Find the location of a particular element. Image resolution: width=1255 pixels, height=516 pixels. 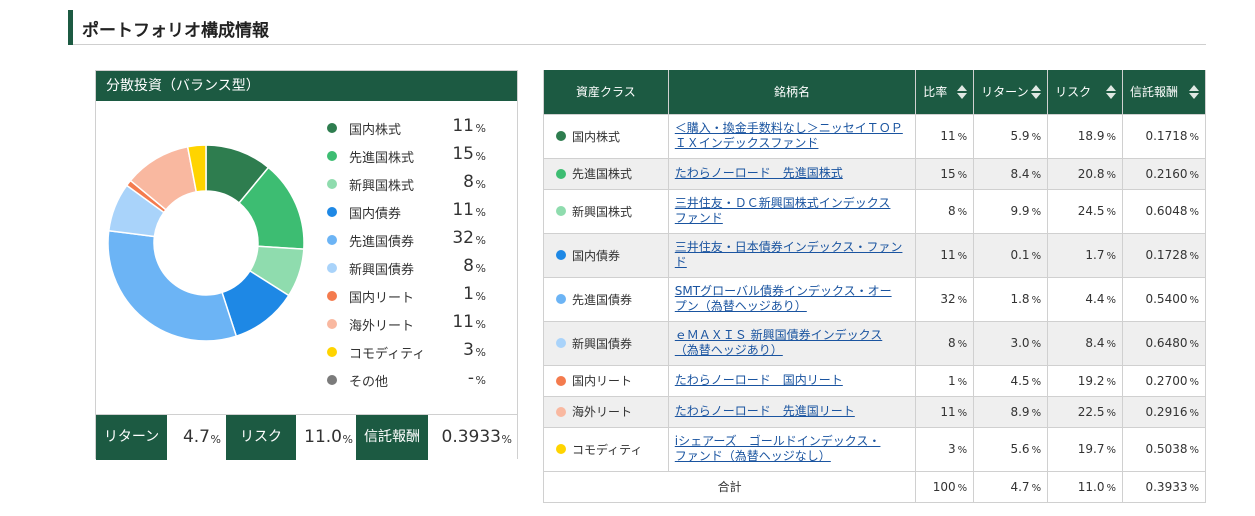

header-ratio-sort: 比率 is located at coordinates (945, 92).